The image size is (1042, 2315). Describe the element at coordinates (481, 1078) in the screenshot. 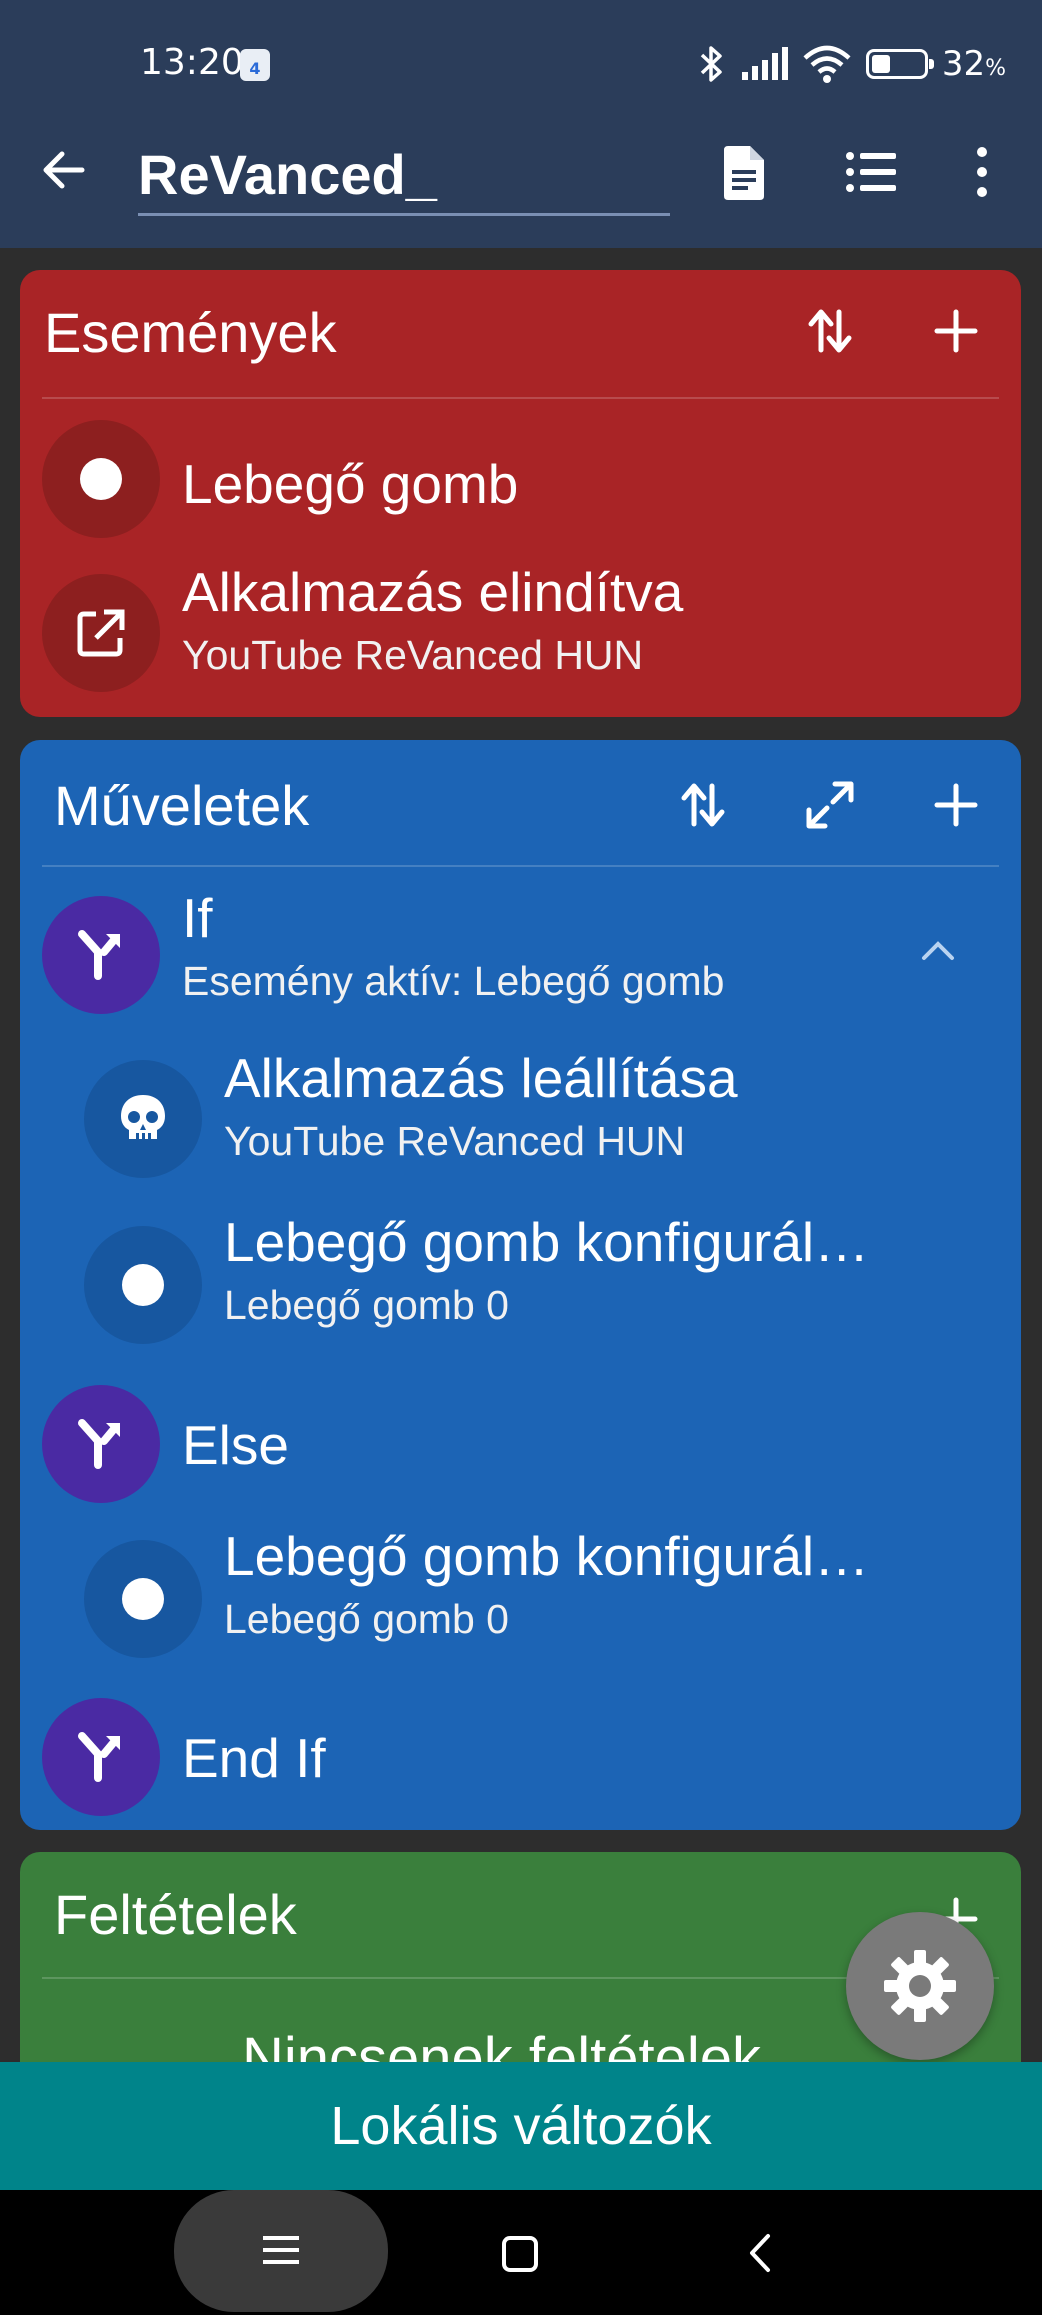

I see `action-title: Alkalmazás leállítása` at that location.